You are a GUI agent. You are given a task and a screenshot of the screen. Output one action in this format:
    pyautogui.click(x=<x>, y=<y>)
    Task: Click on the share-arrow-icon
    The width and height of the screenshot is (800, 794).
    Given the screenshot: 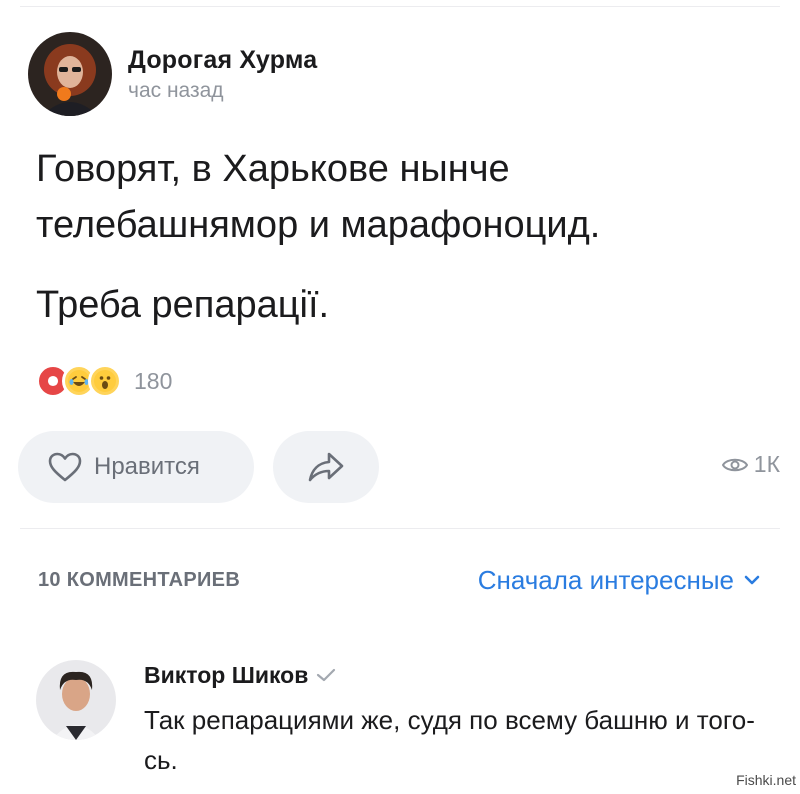 What is the action you would take?
    pyautogui.click(x=326, y=467)
    